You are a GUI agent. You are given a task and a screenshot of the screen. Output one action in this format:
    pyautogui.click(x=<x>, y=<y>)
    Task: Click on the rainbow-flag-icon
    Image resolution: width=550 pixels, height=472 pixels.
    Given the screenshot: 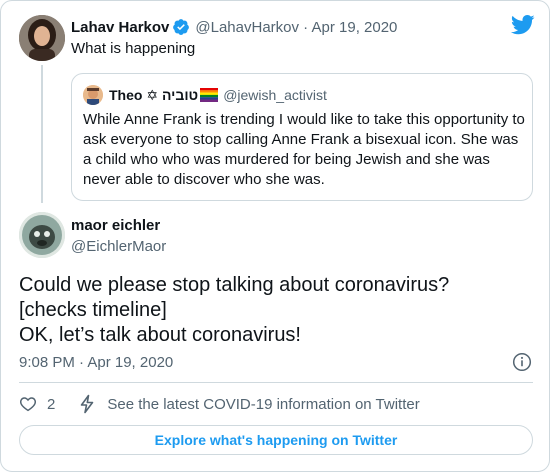 What is the action you would take?
    pyautogui.click(x=209, y=95)
    